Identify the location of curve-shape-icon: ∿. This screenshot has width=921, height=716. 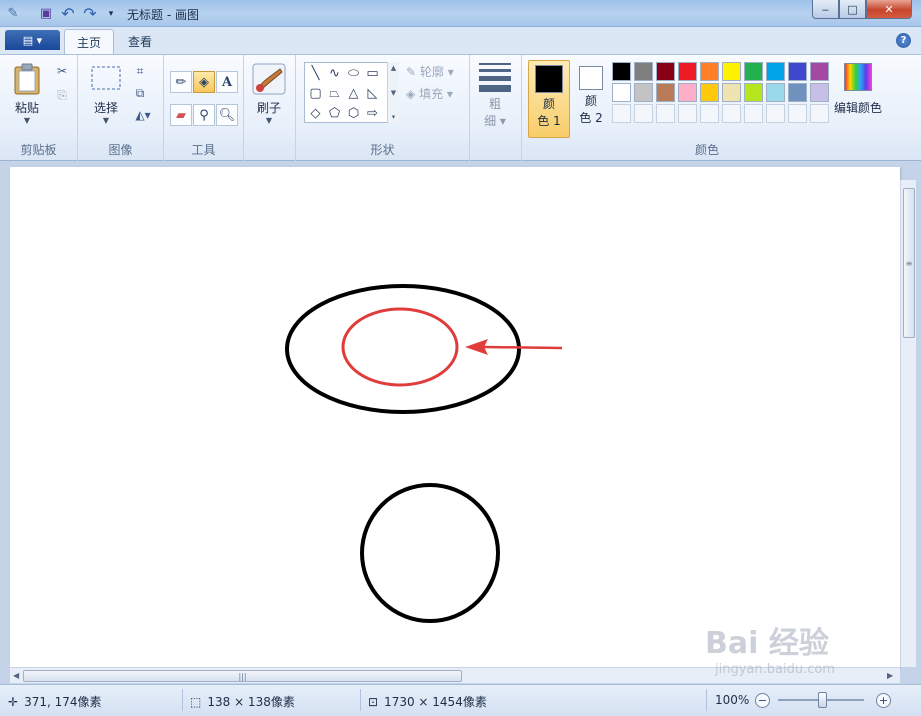
(334, 73).